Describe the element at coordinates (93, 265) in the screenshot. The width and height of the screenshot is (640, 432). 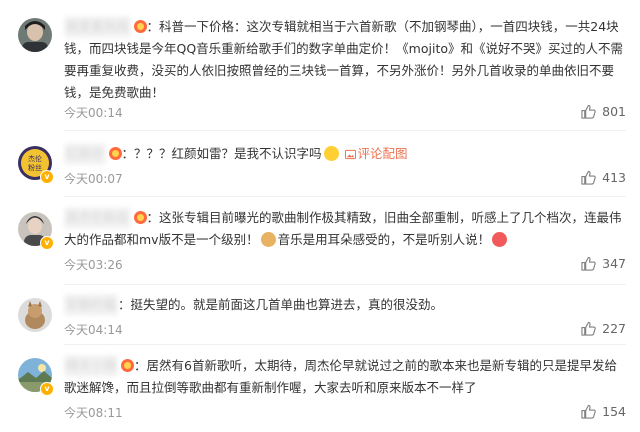
I see `comment-time: 今天03:26` at that location.